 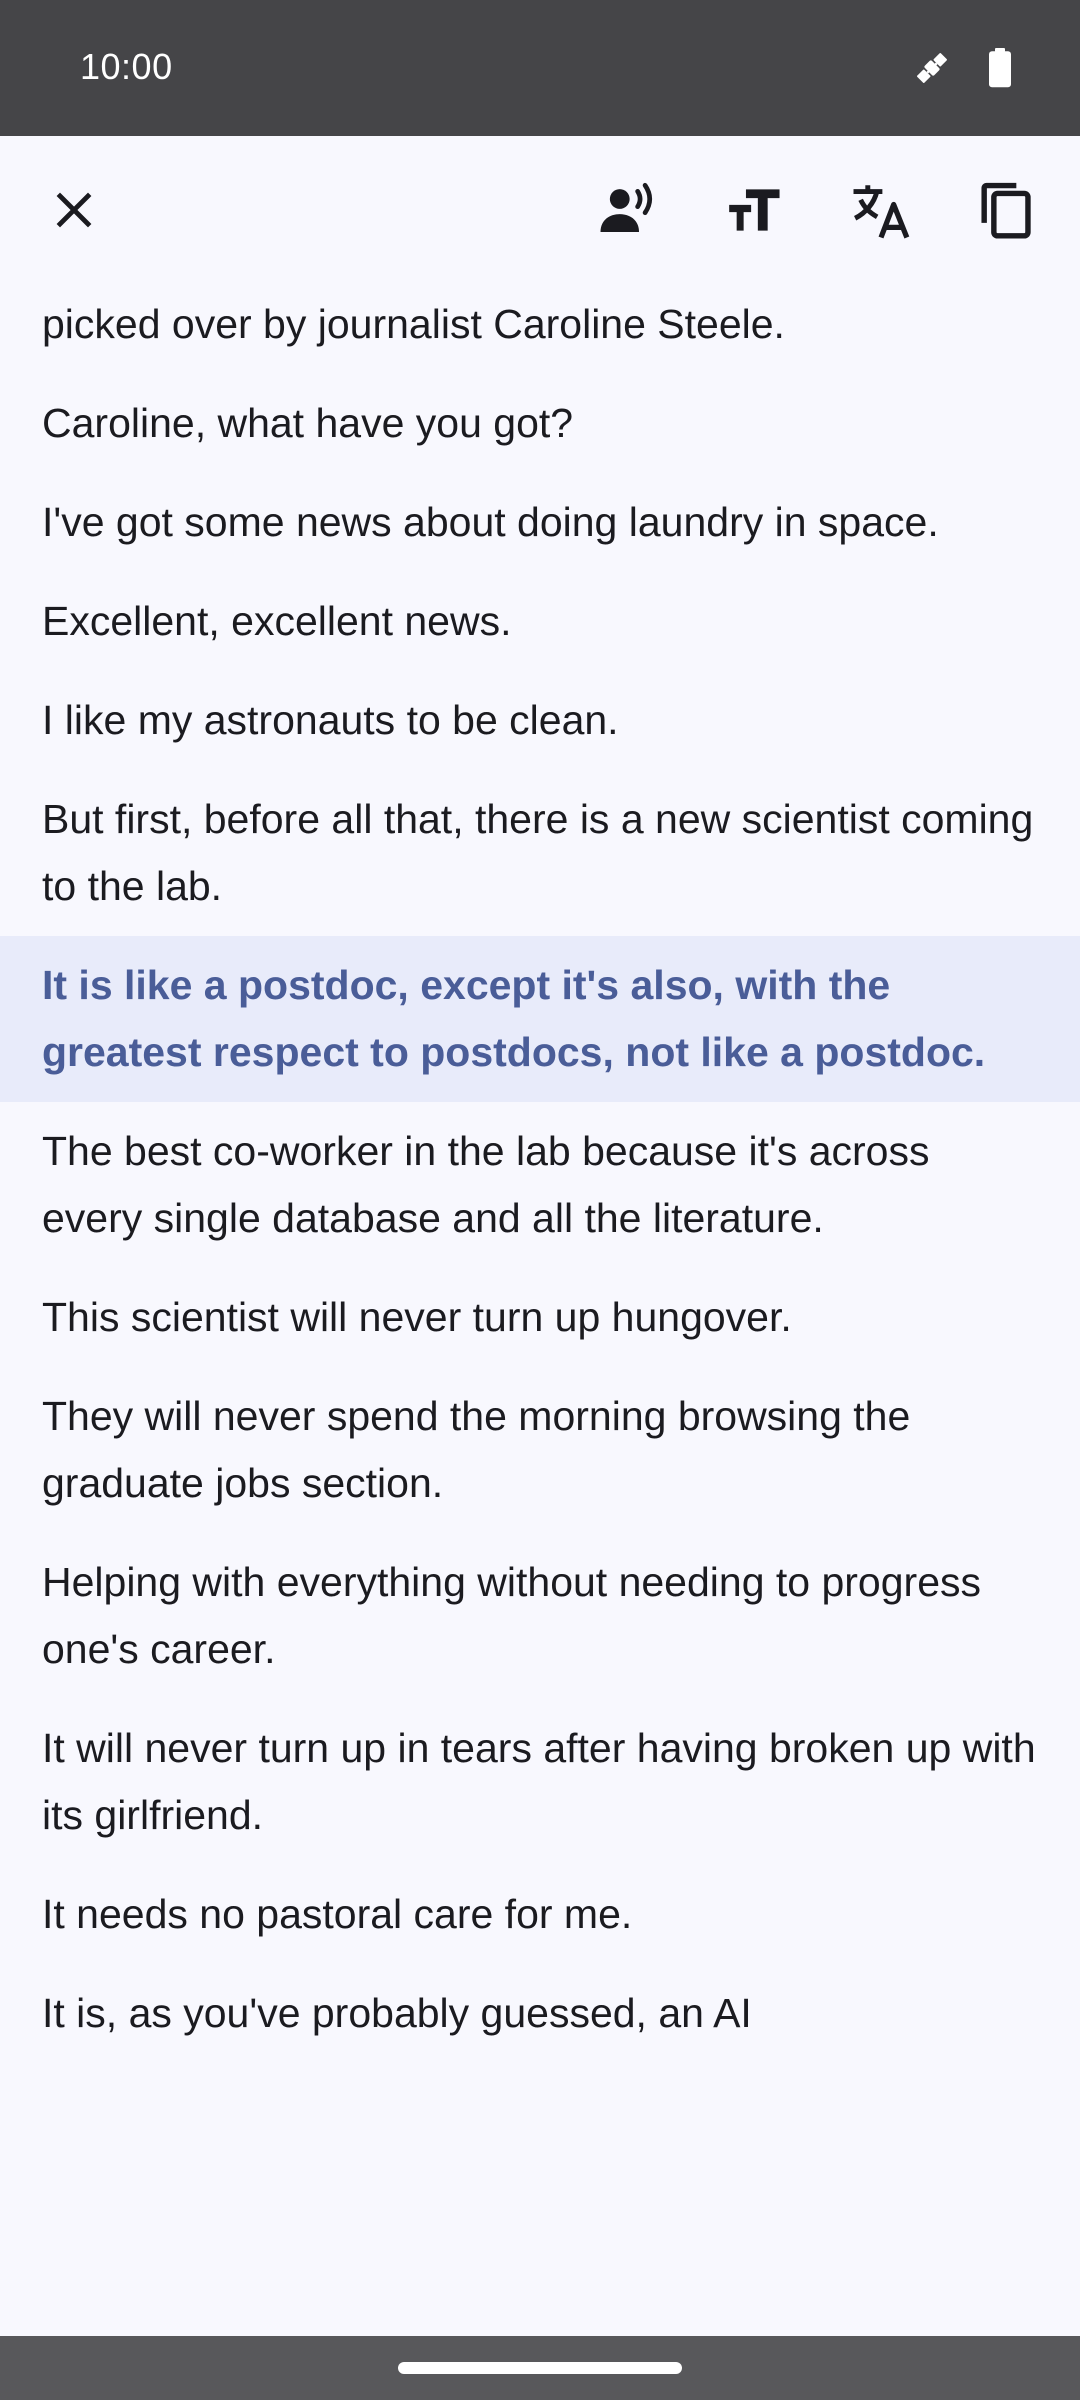 I want to click on copy-icon, so click(x=1006, y=210).